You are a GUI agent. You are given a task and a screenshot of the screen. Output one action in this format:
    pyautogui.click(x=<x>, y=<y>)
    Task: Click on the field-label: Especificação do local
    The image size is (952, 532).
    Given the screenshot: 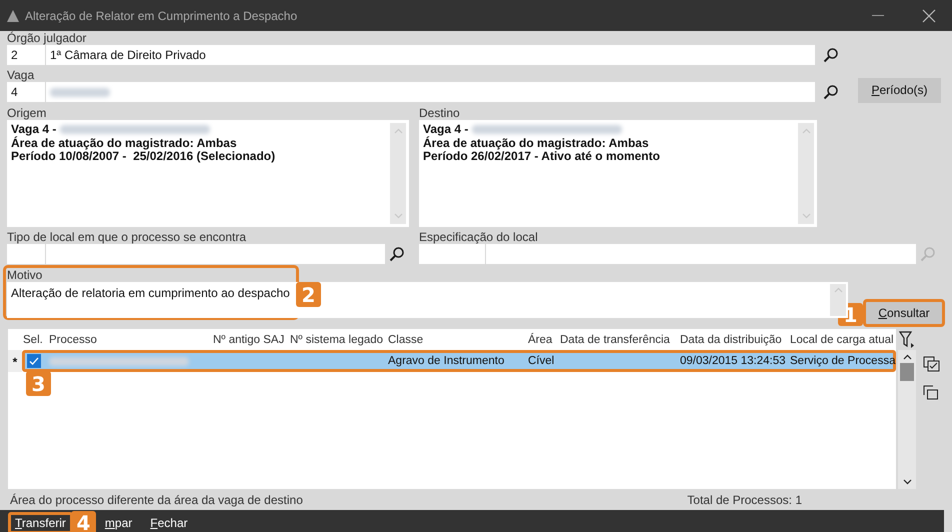 What is the action you would take?
    pyautogui.click(x=478, y=237)
    